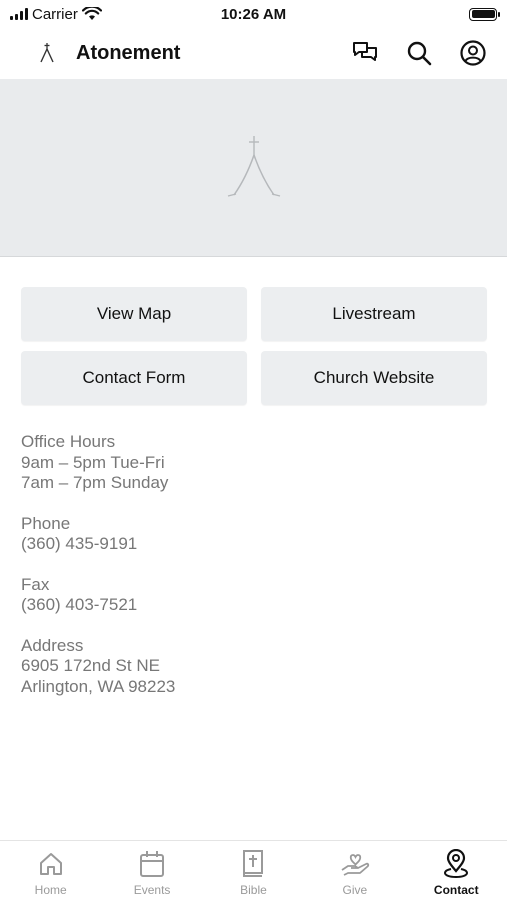  I want to click on tab-contact: Contact, so click(456, 869).